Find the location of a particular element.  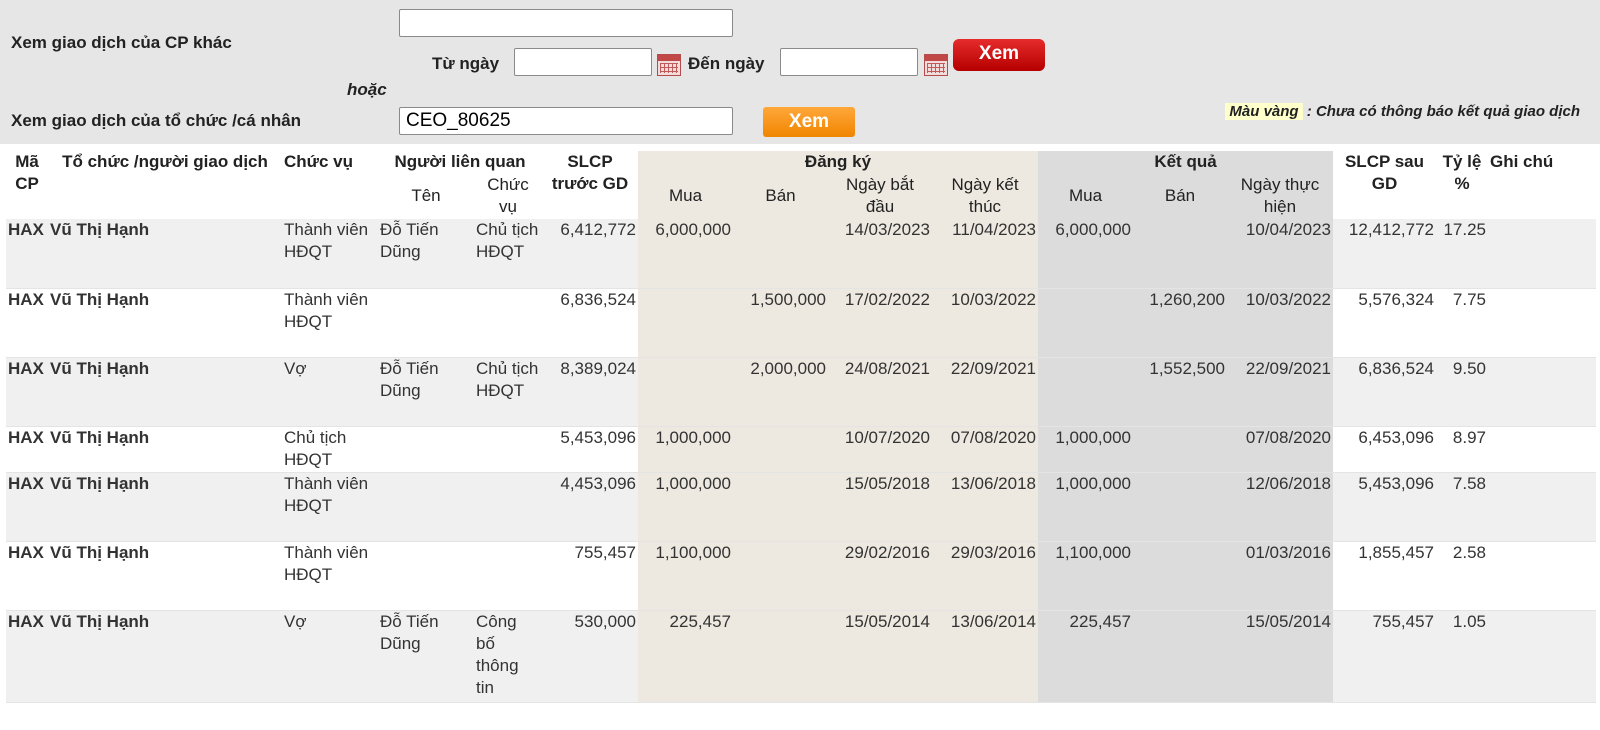

res-buy-cell: 225,457 is located at coordinates (1085, 656).